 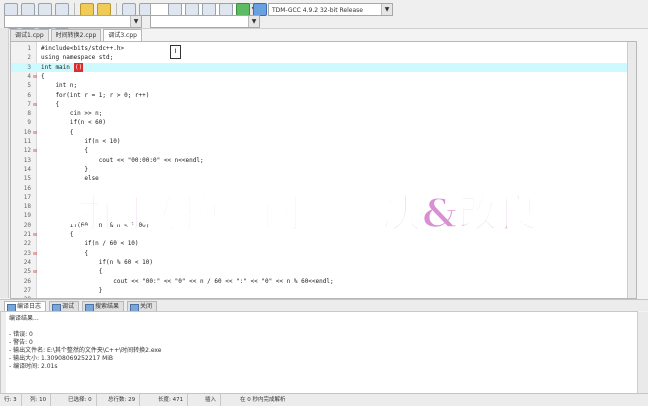 What do you see at coordinates (323, 104) in the screenshot?
I see `code-line: 7 ⊟ {` at bounding box center [323, 104].